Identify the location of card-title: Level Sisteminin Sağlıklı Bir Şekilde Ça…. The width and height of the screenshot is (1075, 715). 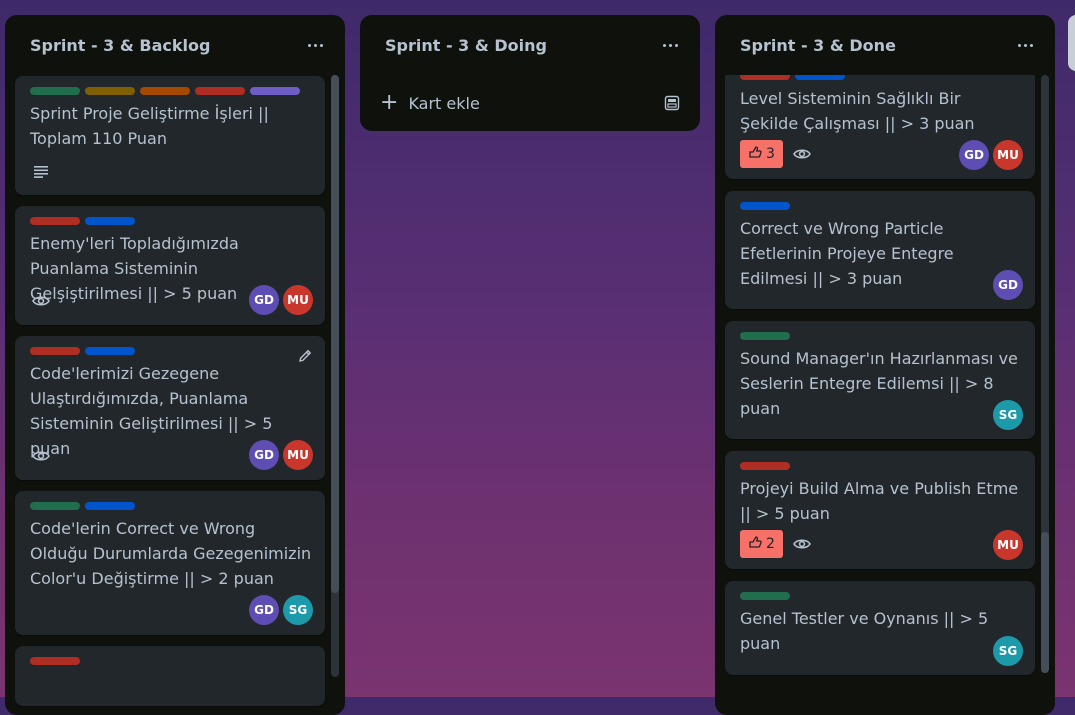
(857, 111).